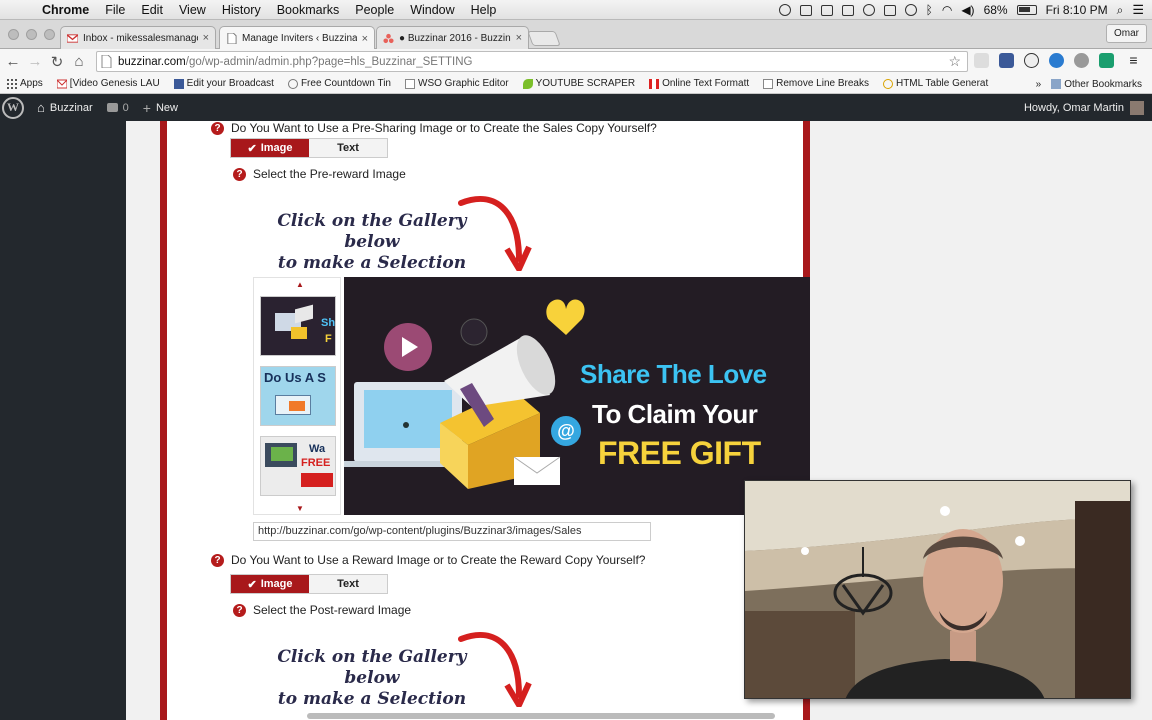 The image size is (1152, 720). What do you see at coordinates (889, 10) in the screenshot?
I see `camera-icon` at bounding box center [889, 10].